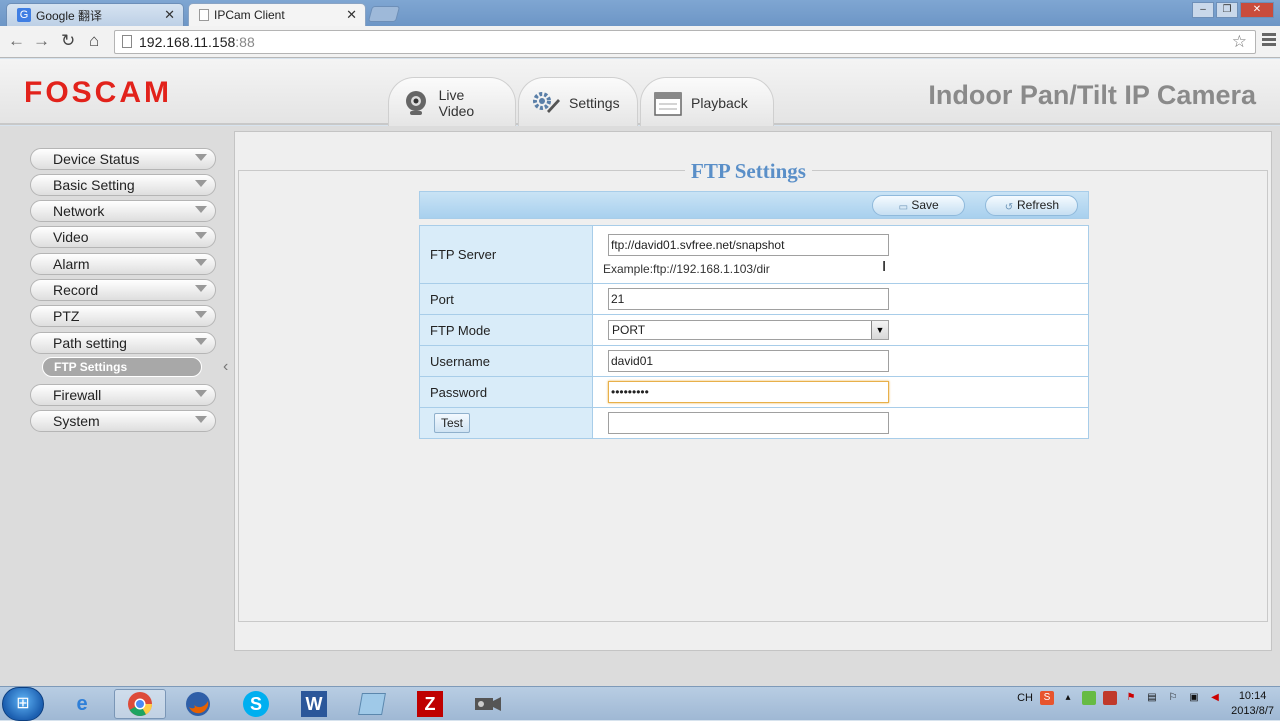 The height and width of the screenshot is (721, 1280). Describe the element at coordinates (594, 102) in the screenshot. I see `nav-label: Settings` at that location.